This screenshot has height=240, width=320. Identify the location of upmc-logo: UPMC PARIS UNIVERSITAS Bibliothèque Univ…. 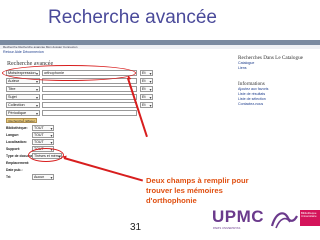
(266, 219).